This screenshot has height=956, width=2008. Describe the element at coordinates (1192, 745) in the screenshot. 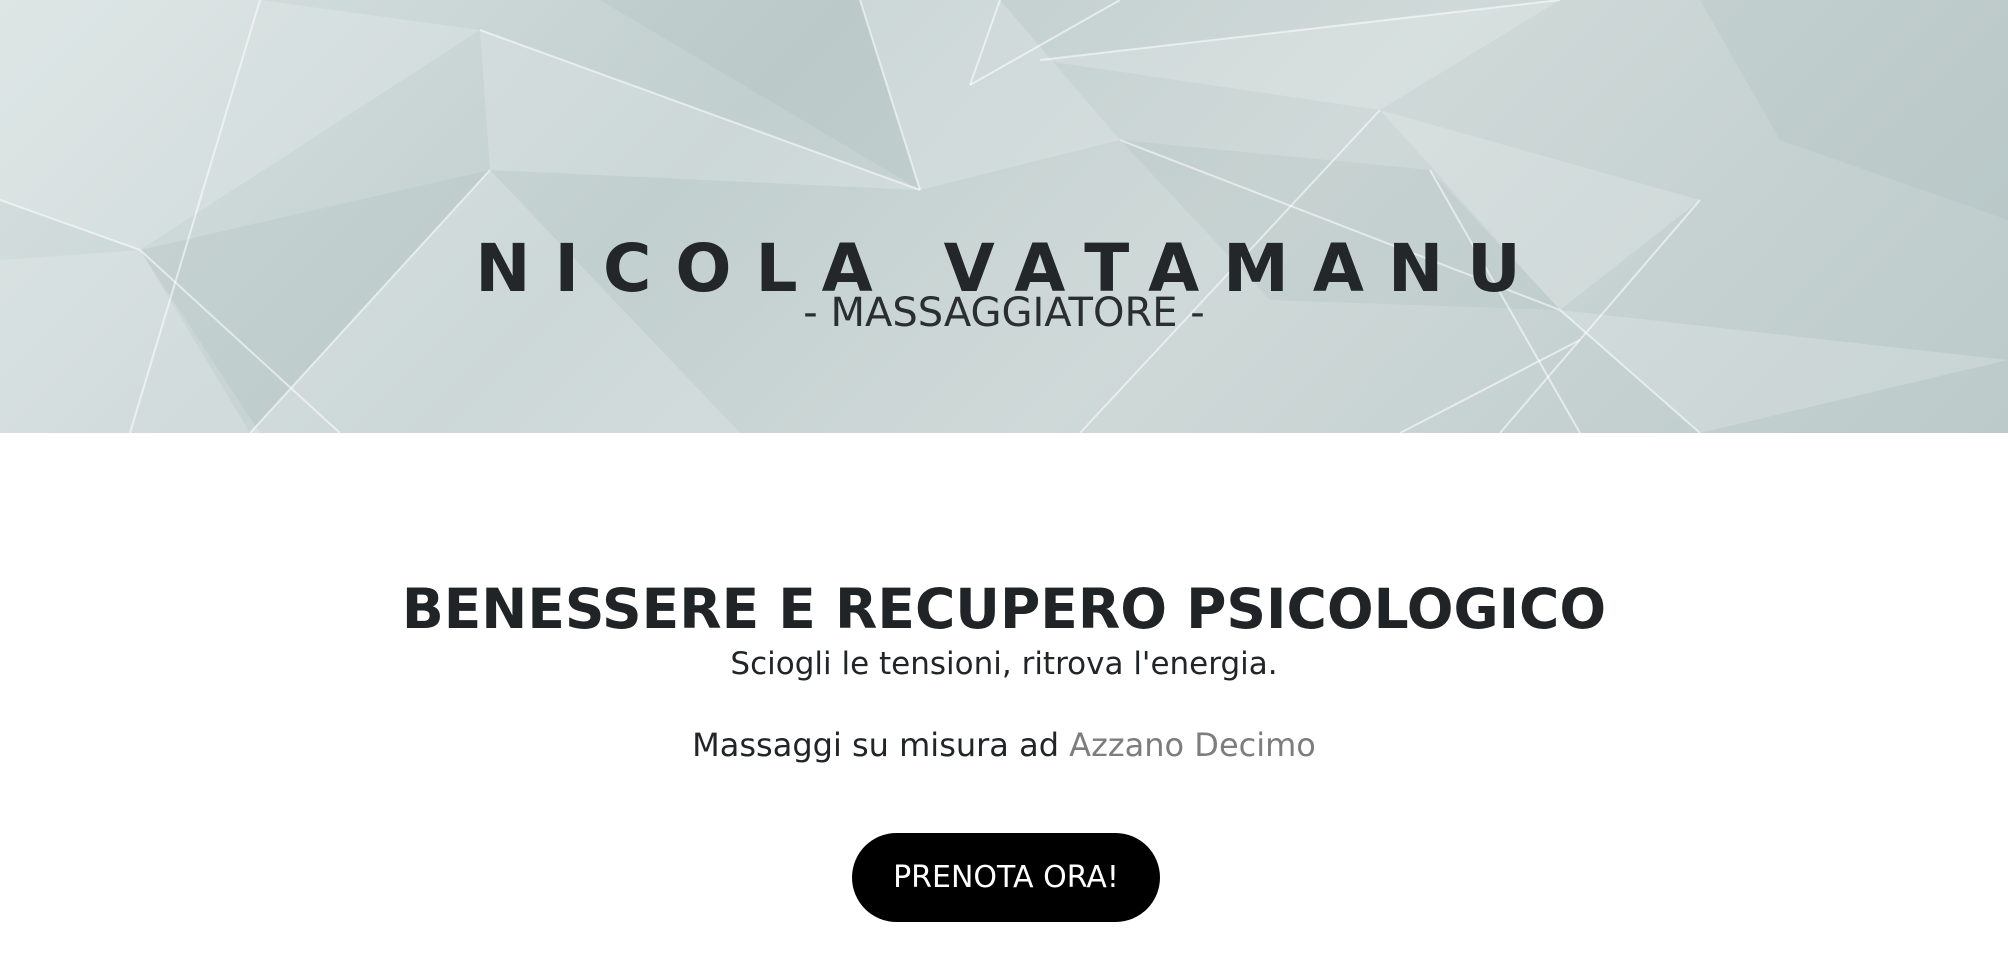

I see `location-link: Azzano Decimo` at that location.